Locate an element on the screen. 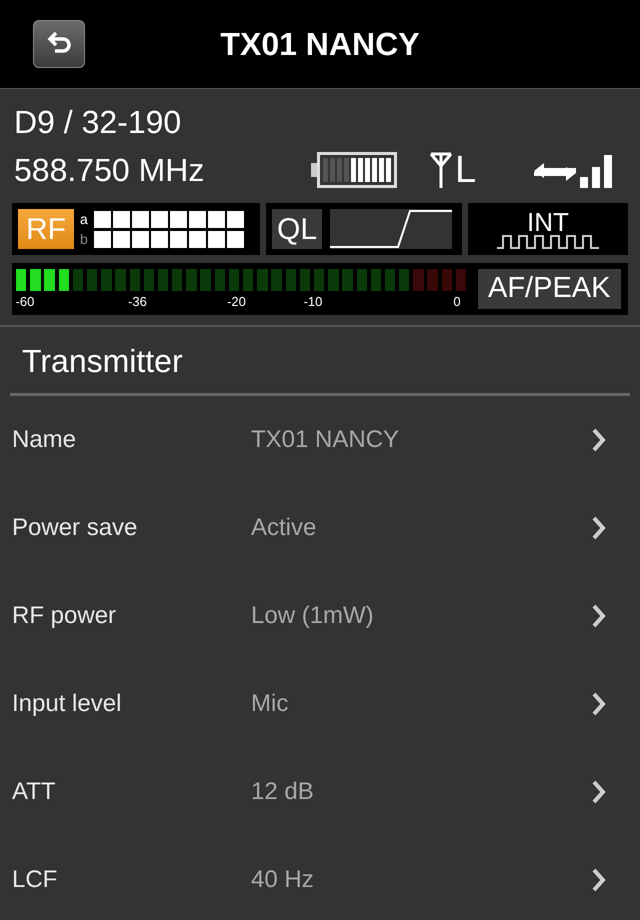 This screenshot has height=920, width=640. setting-value: Active is located at coordinates (284, 528).